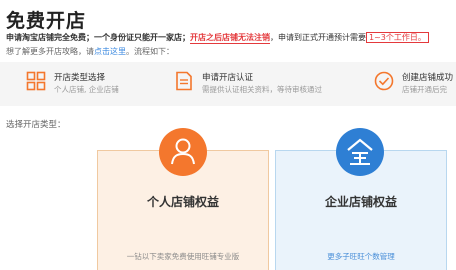 The image size is (456, 270). What do you see at coordinates (262, 89) in the screenshot?
I see `step-desc: 需提供认证相关资料，等待审核通过` at bounding box center [262, 89].